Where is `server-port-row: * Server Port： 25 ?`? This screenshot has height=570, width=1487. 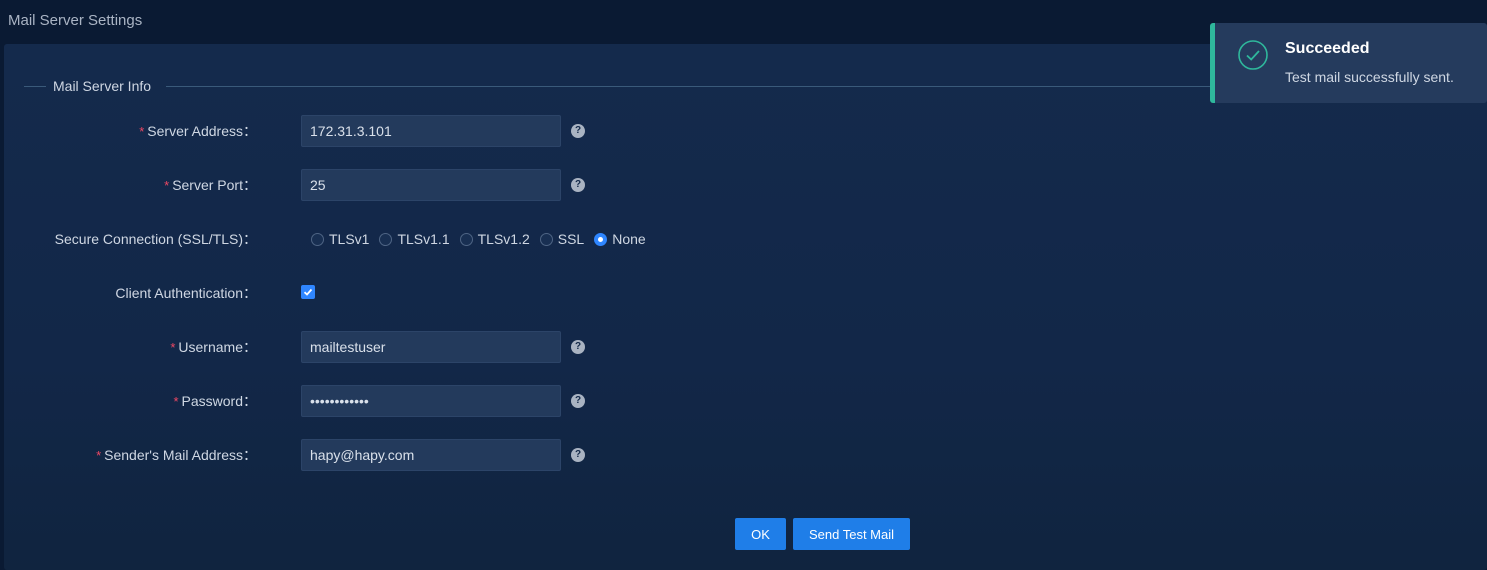 server-port-row: * Server Port： 25 ? is located at coordinates (454, 185).